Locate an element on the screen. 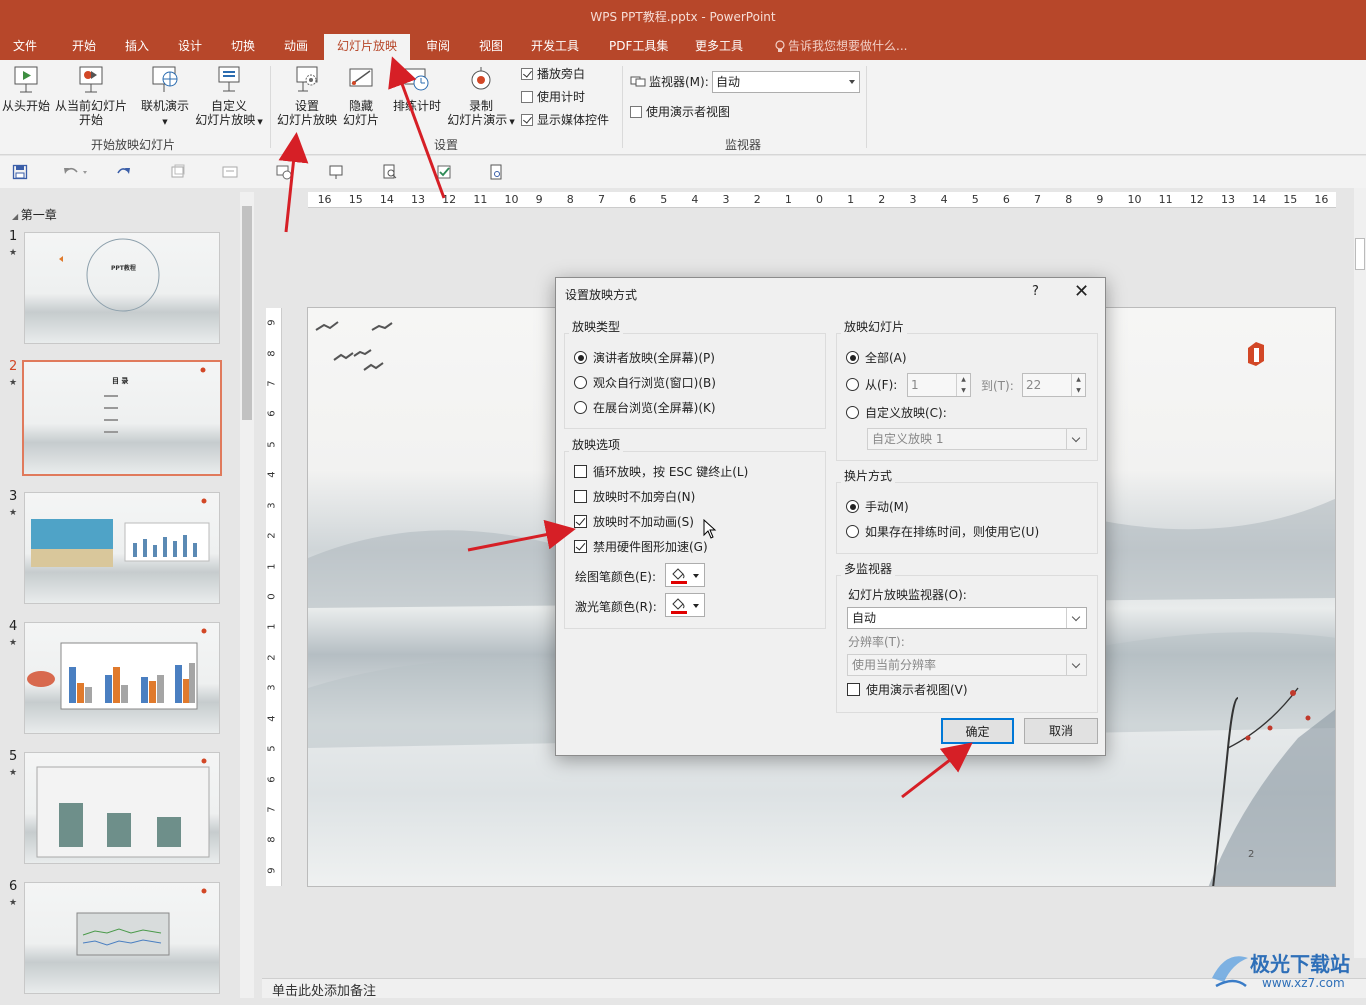  preview-icon is located at coordinates (390, 172).